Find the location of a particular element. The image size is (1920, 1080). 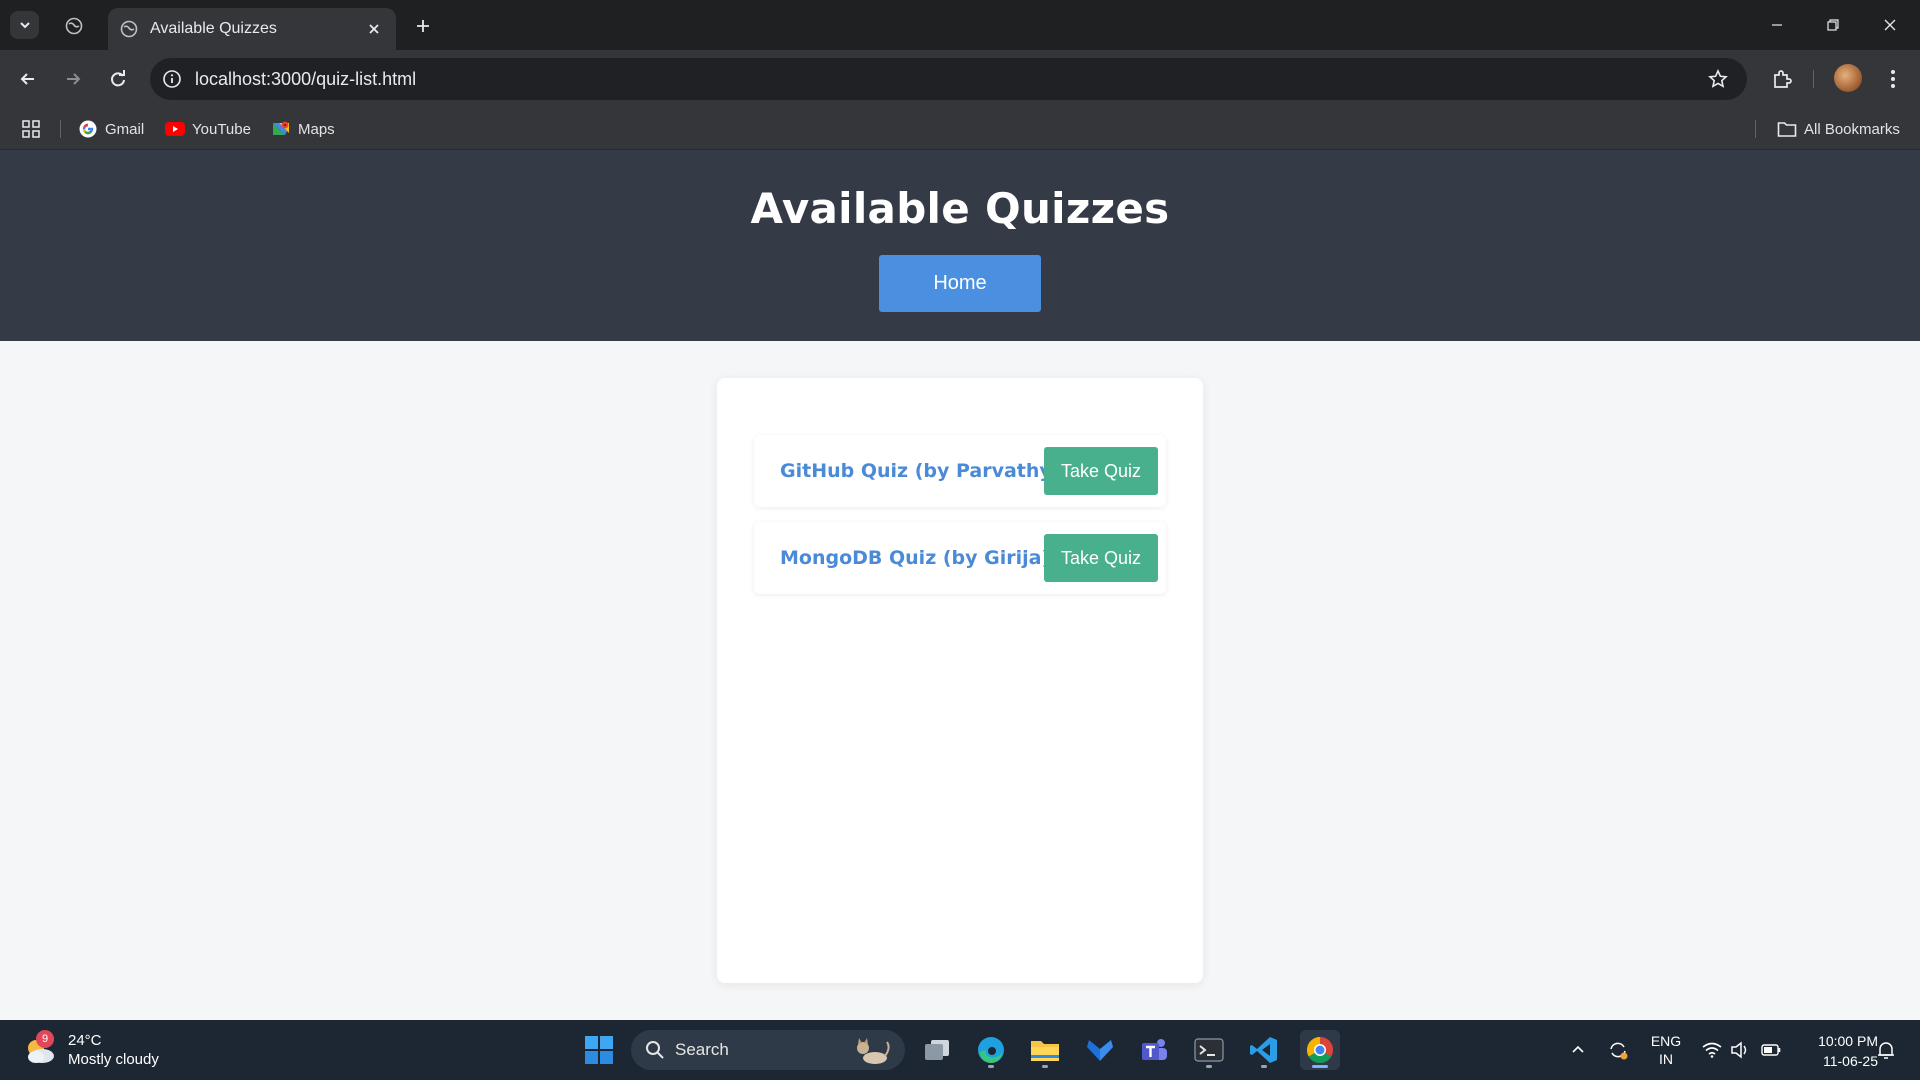

restore-icon is located at coordinates (1833, 25).